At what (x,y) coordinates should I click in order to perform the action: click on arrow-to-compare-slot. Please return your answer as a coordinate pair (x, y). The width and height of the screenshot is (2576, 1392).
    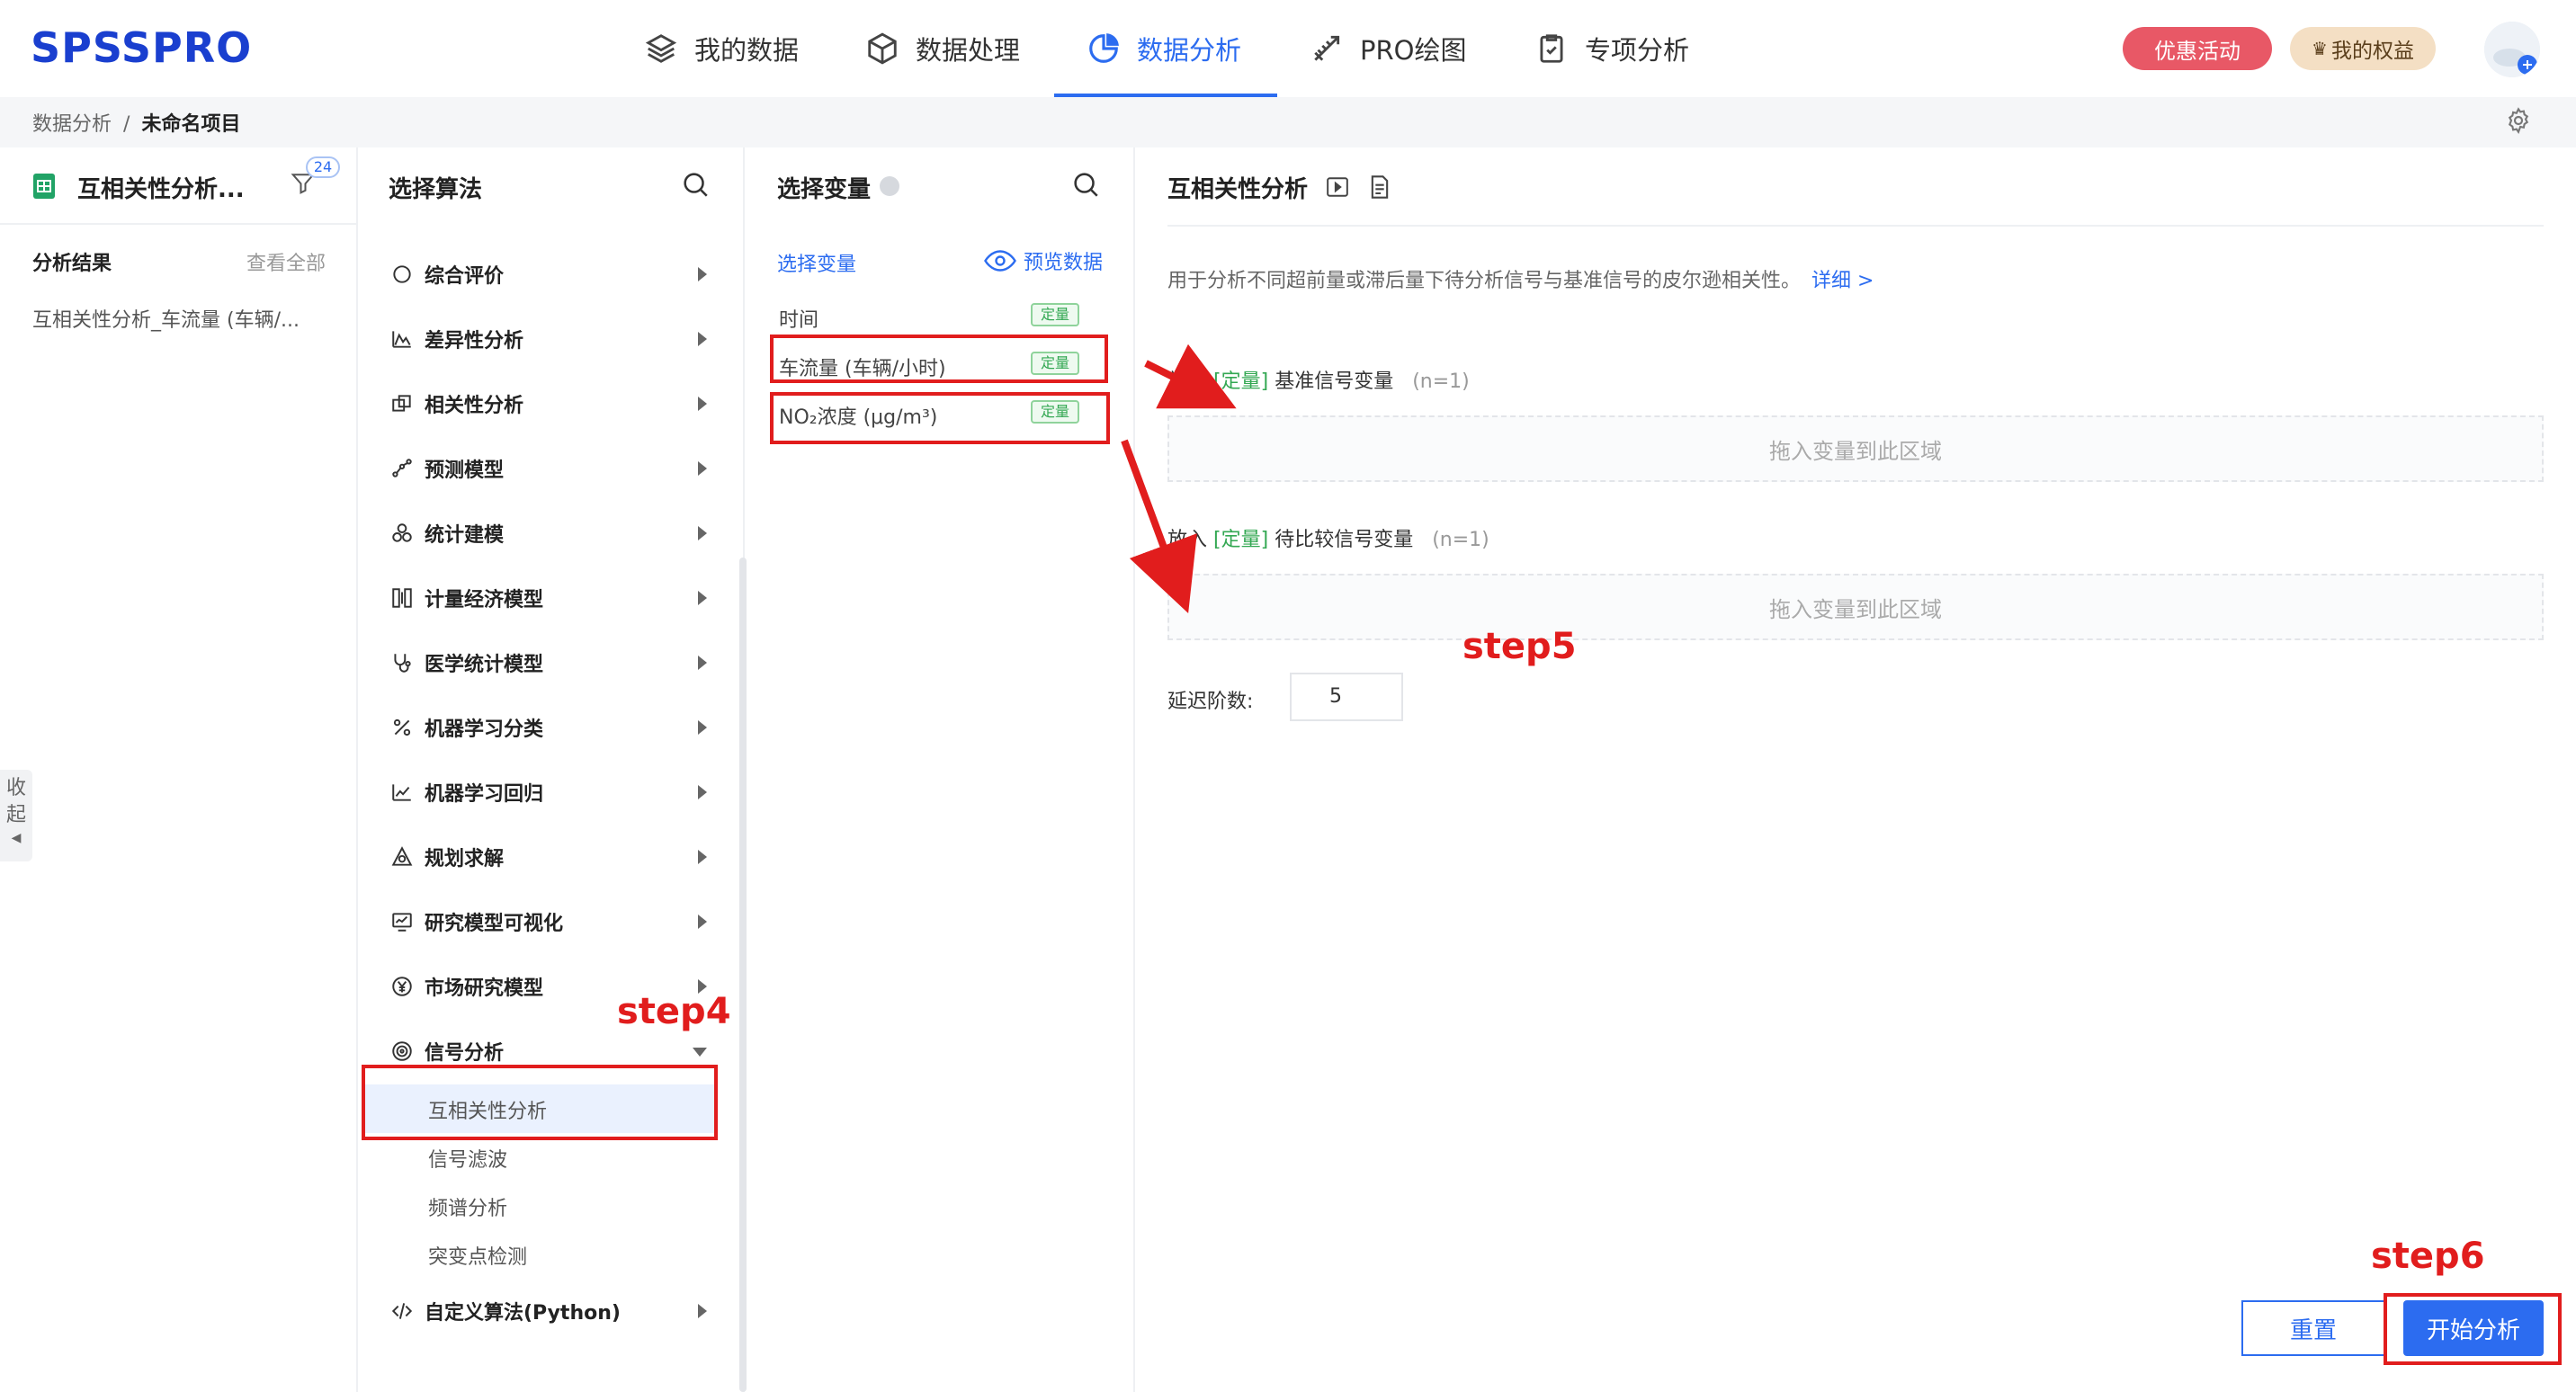
    Looking at the image, I should click on (1159, 526).